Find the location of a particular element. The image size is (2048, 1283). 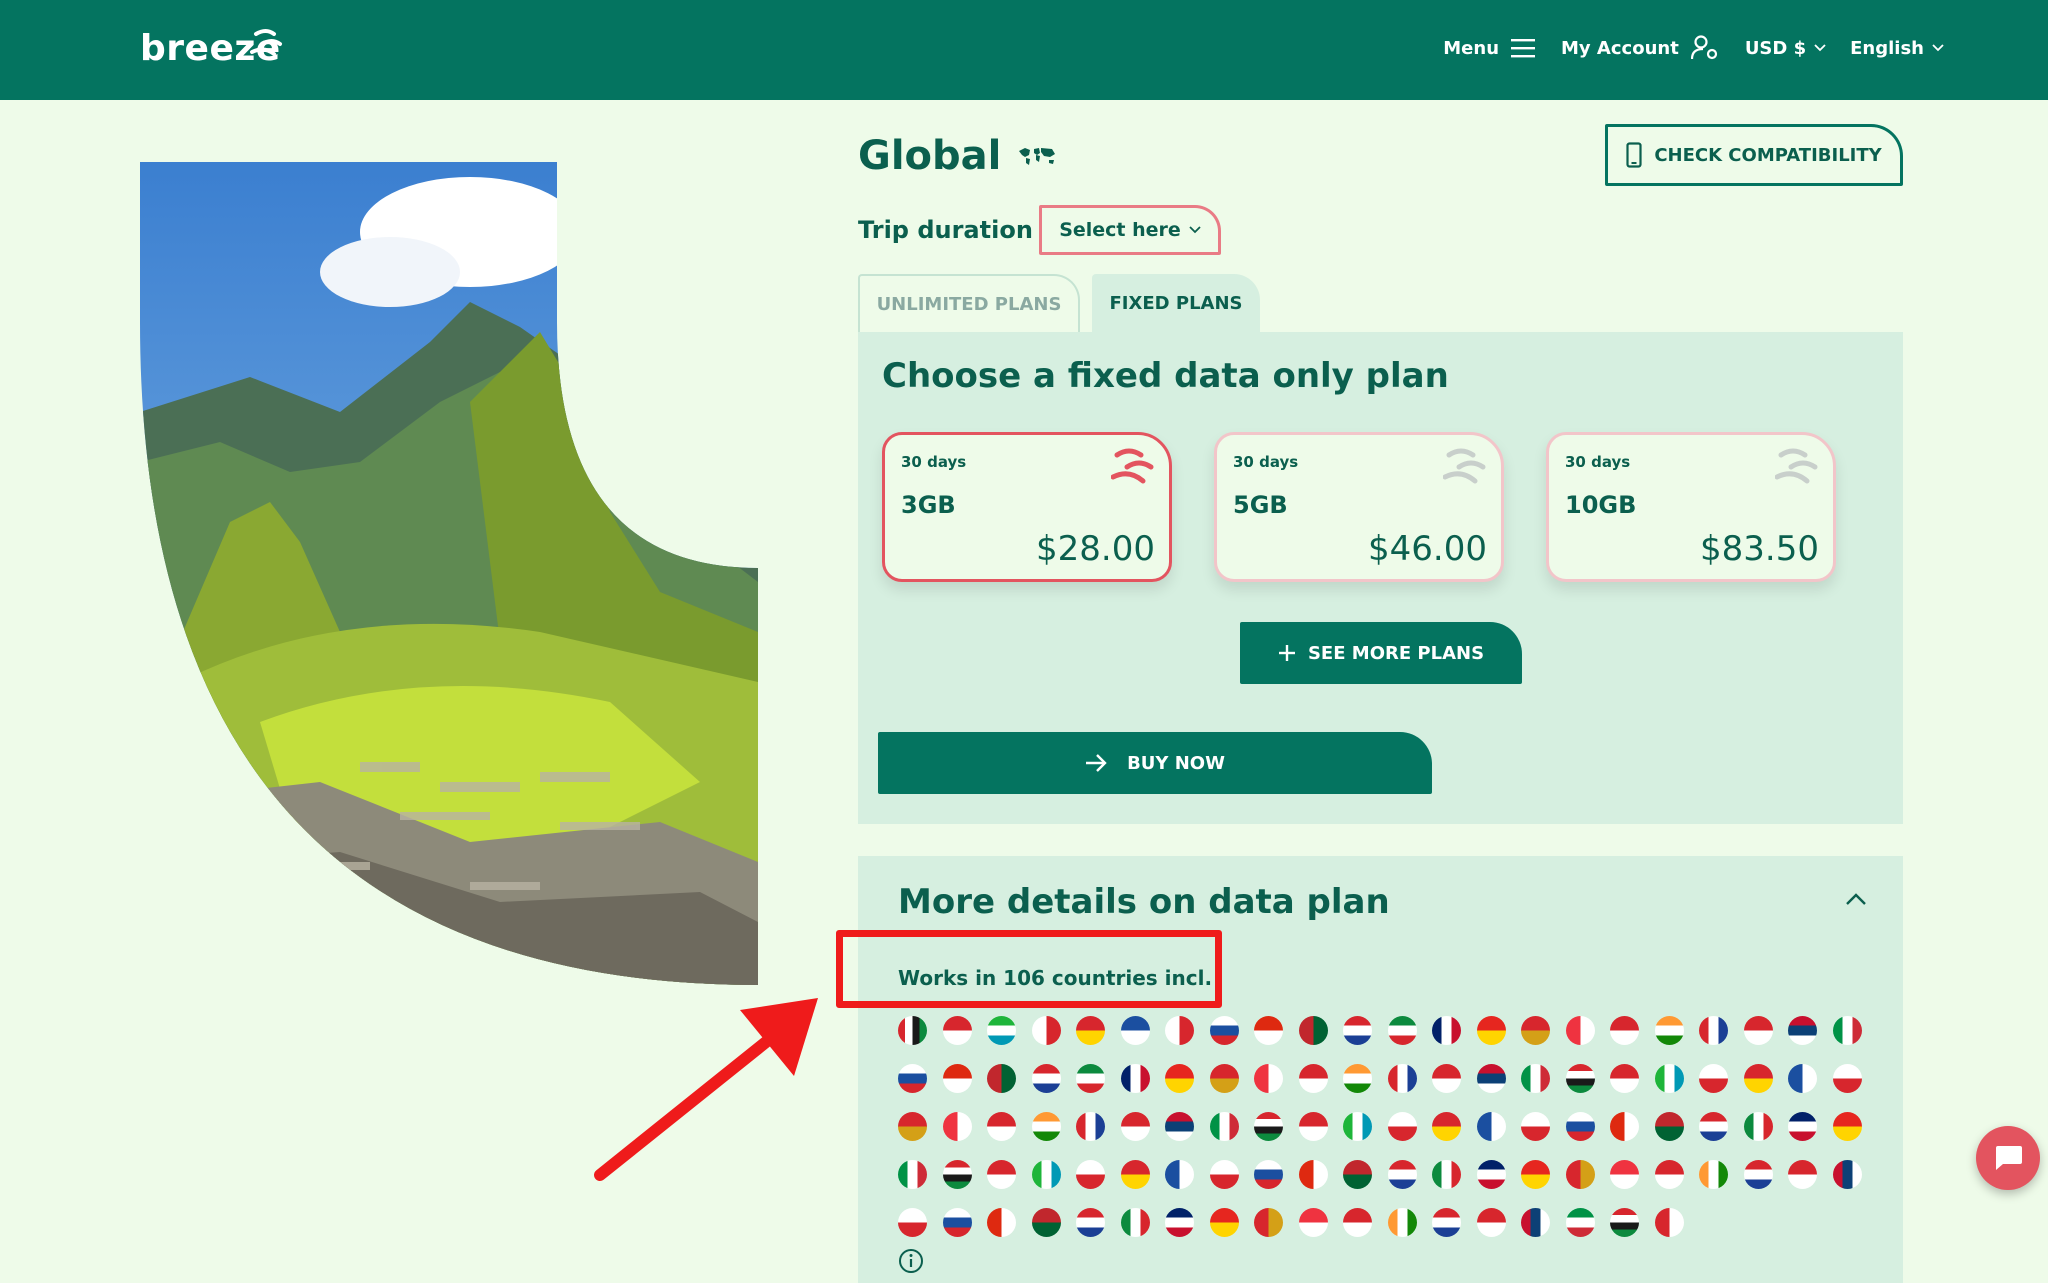

tab-fixed-plans: FIXED PLANS is located at coordinates (1176, 303).